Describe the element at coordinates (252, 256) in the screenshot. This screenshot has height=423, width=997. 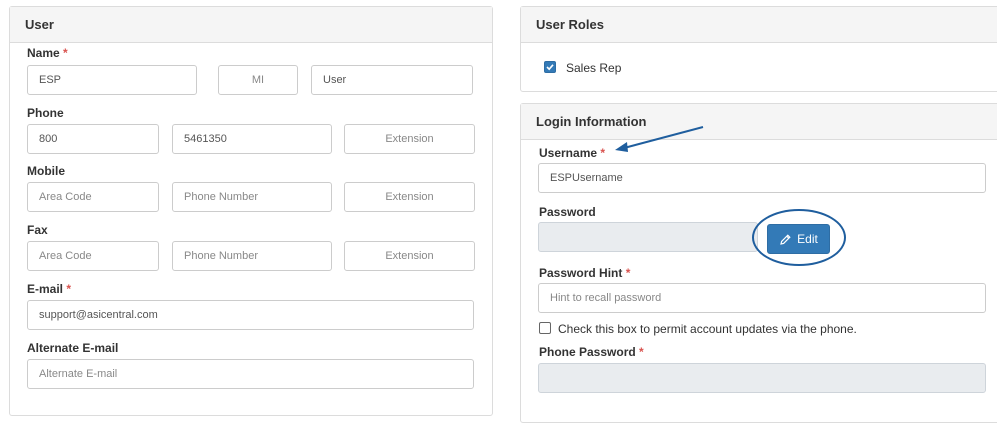
I see `fax-number-input` at that location.